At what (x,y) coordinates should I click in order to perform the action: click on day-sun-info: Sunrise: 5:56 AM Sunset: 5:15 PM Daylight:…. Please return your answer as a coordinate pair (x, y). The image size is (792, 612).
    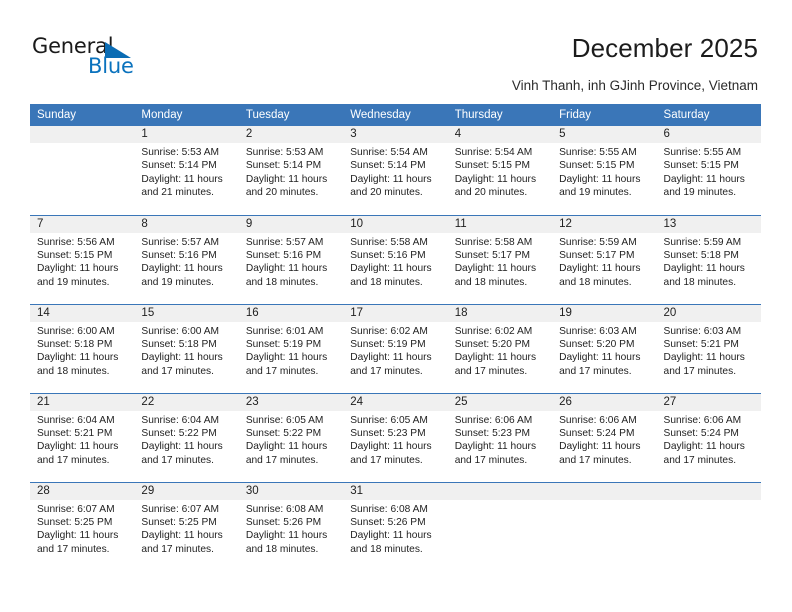
    Looking at the image, I should click on (82, 261).